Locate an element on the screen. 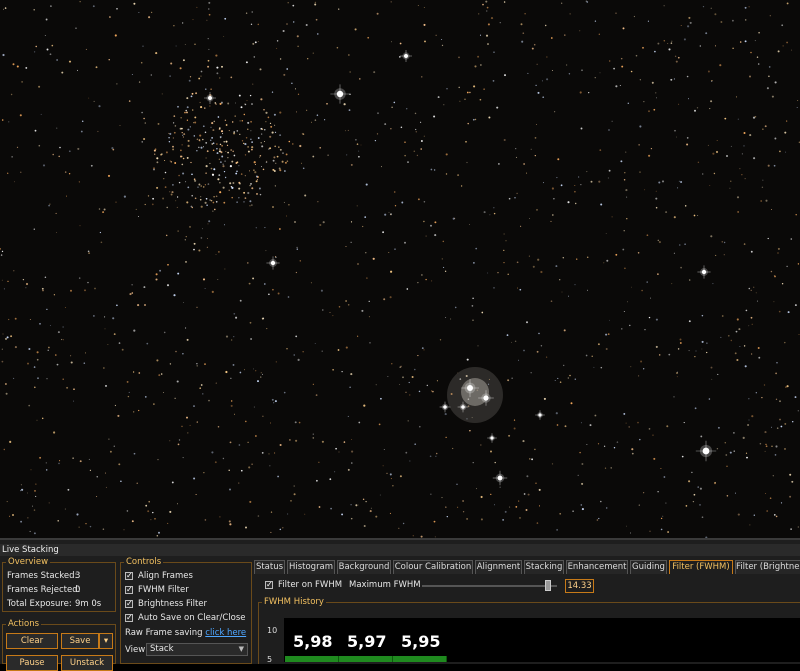 The image size is (800, 671). max-fwhm-value: 14.33 is located at coordinates (579, 586).